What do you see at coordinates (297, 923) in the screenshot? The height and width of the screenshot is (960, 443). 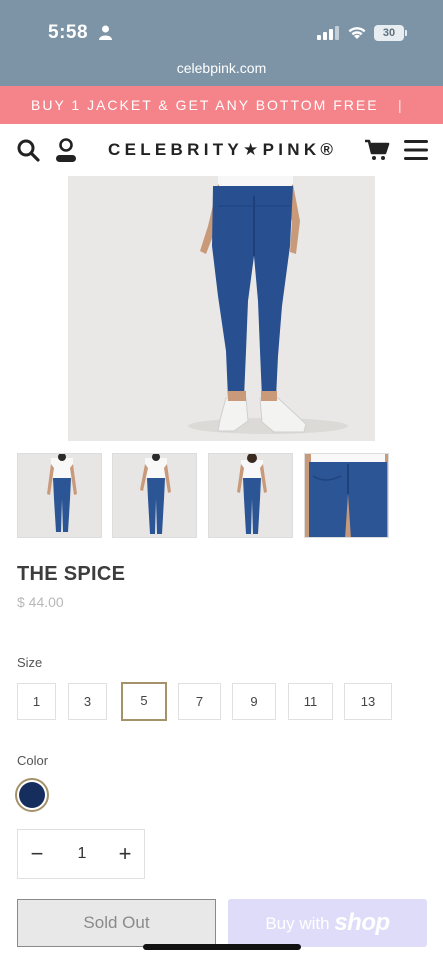 I see `buy-with-label: Buy with` at bounding box center [297, 923].